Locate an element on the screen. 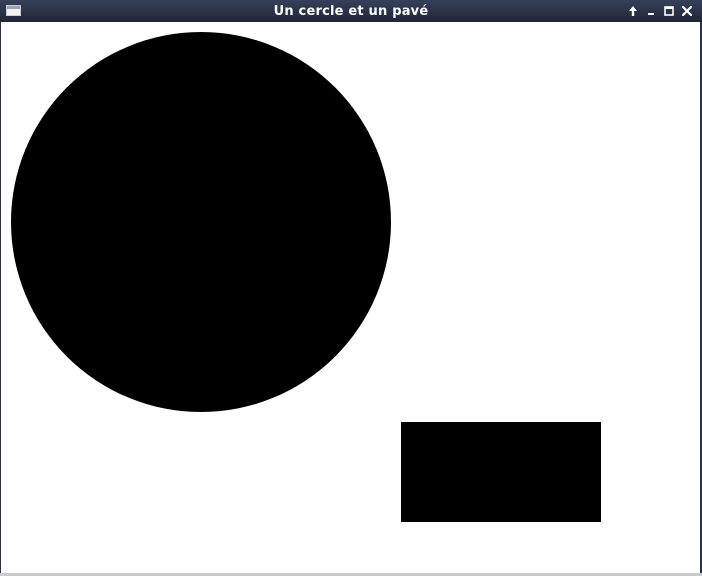 Image resolution: width=702 pixels, height=576 pixels. black-rectangle is located at coordinates (501, 472).